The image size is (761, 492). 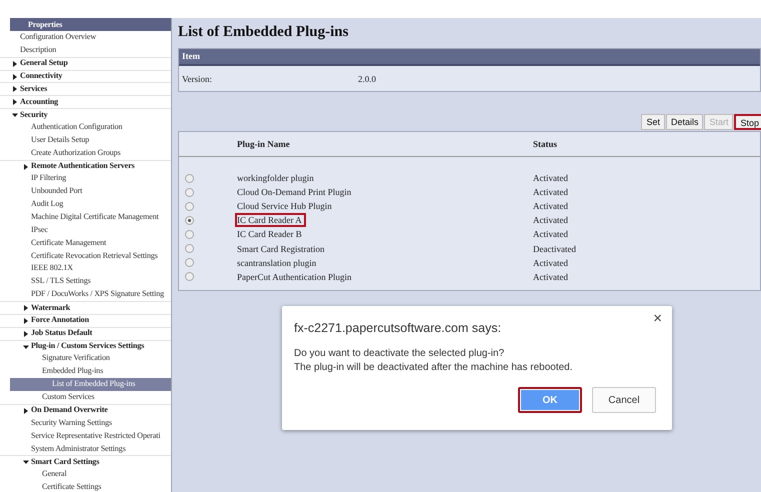 What do you see at coordinates (85, 166) in the screenshot?
I see `sidebar-item: Remote Authentication Servers` at bounding box center [85, 166].